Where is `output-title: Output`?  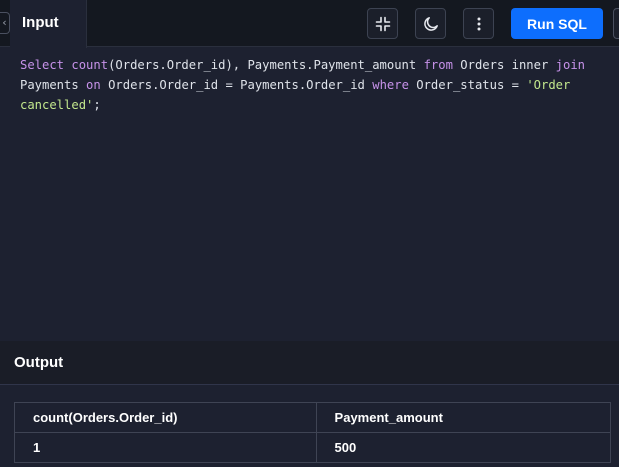 output-title: Output is located at coordinates (39, 362).